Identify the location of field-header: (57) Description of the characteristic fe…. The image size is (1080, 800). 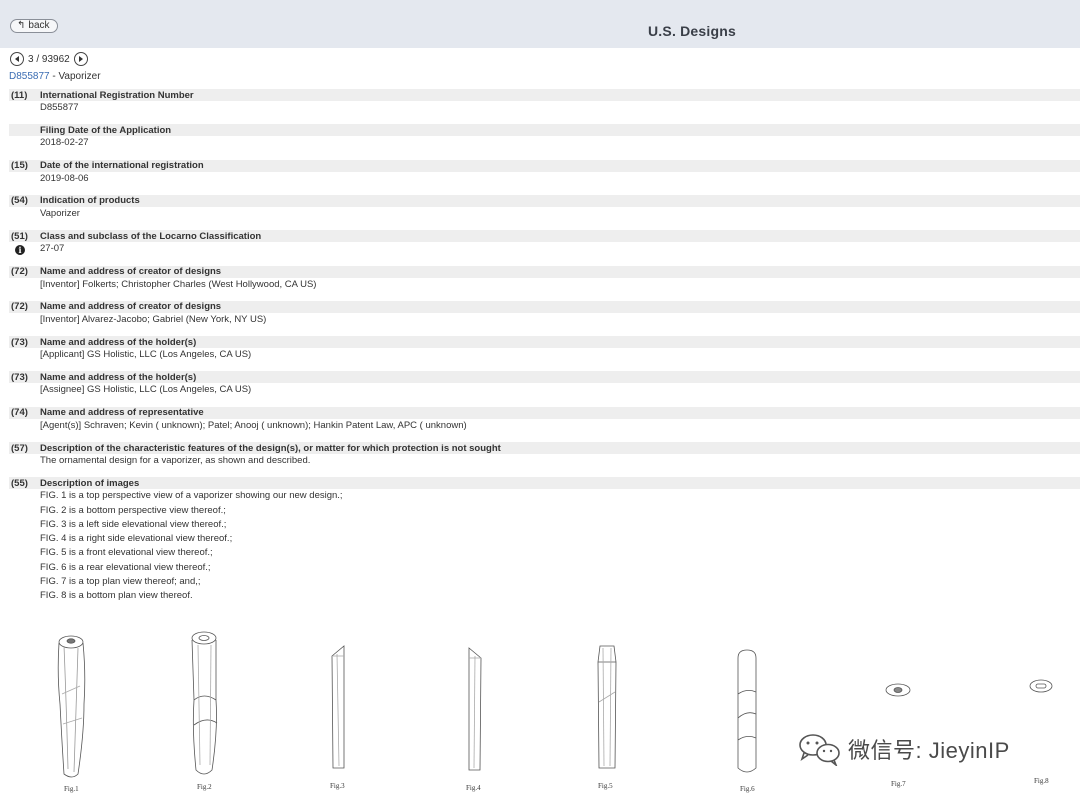
(544, 448).